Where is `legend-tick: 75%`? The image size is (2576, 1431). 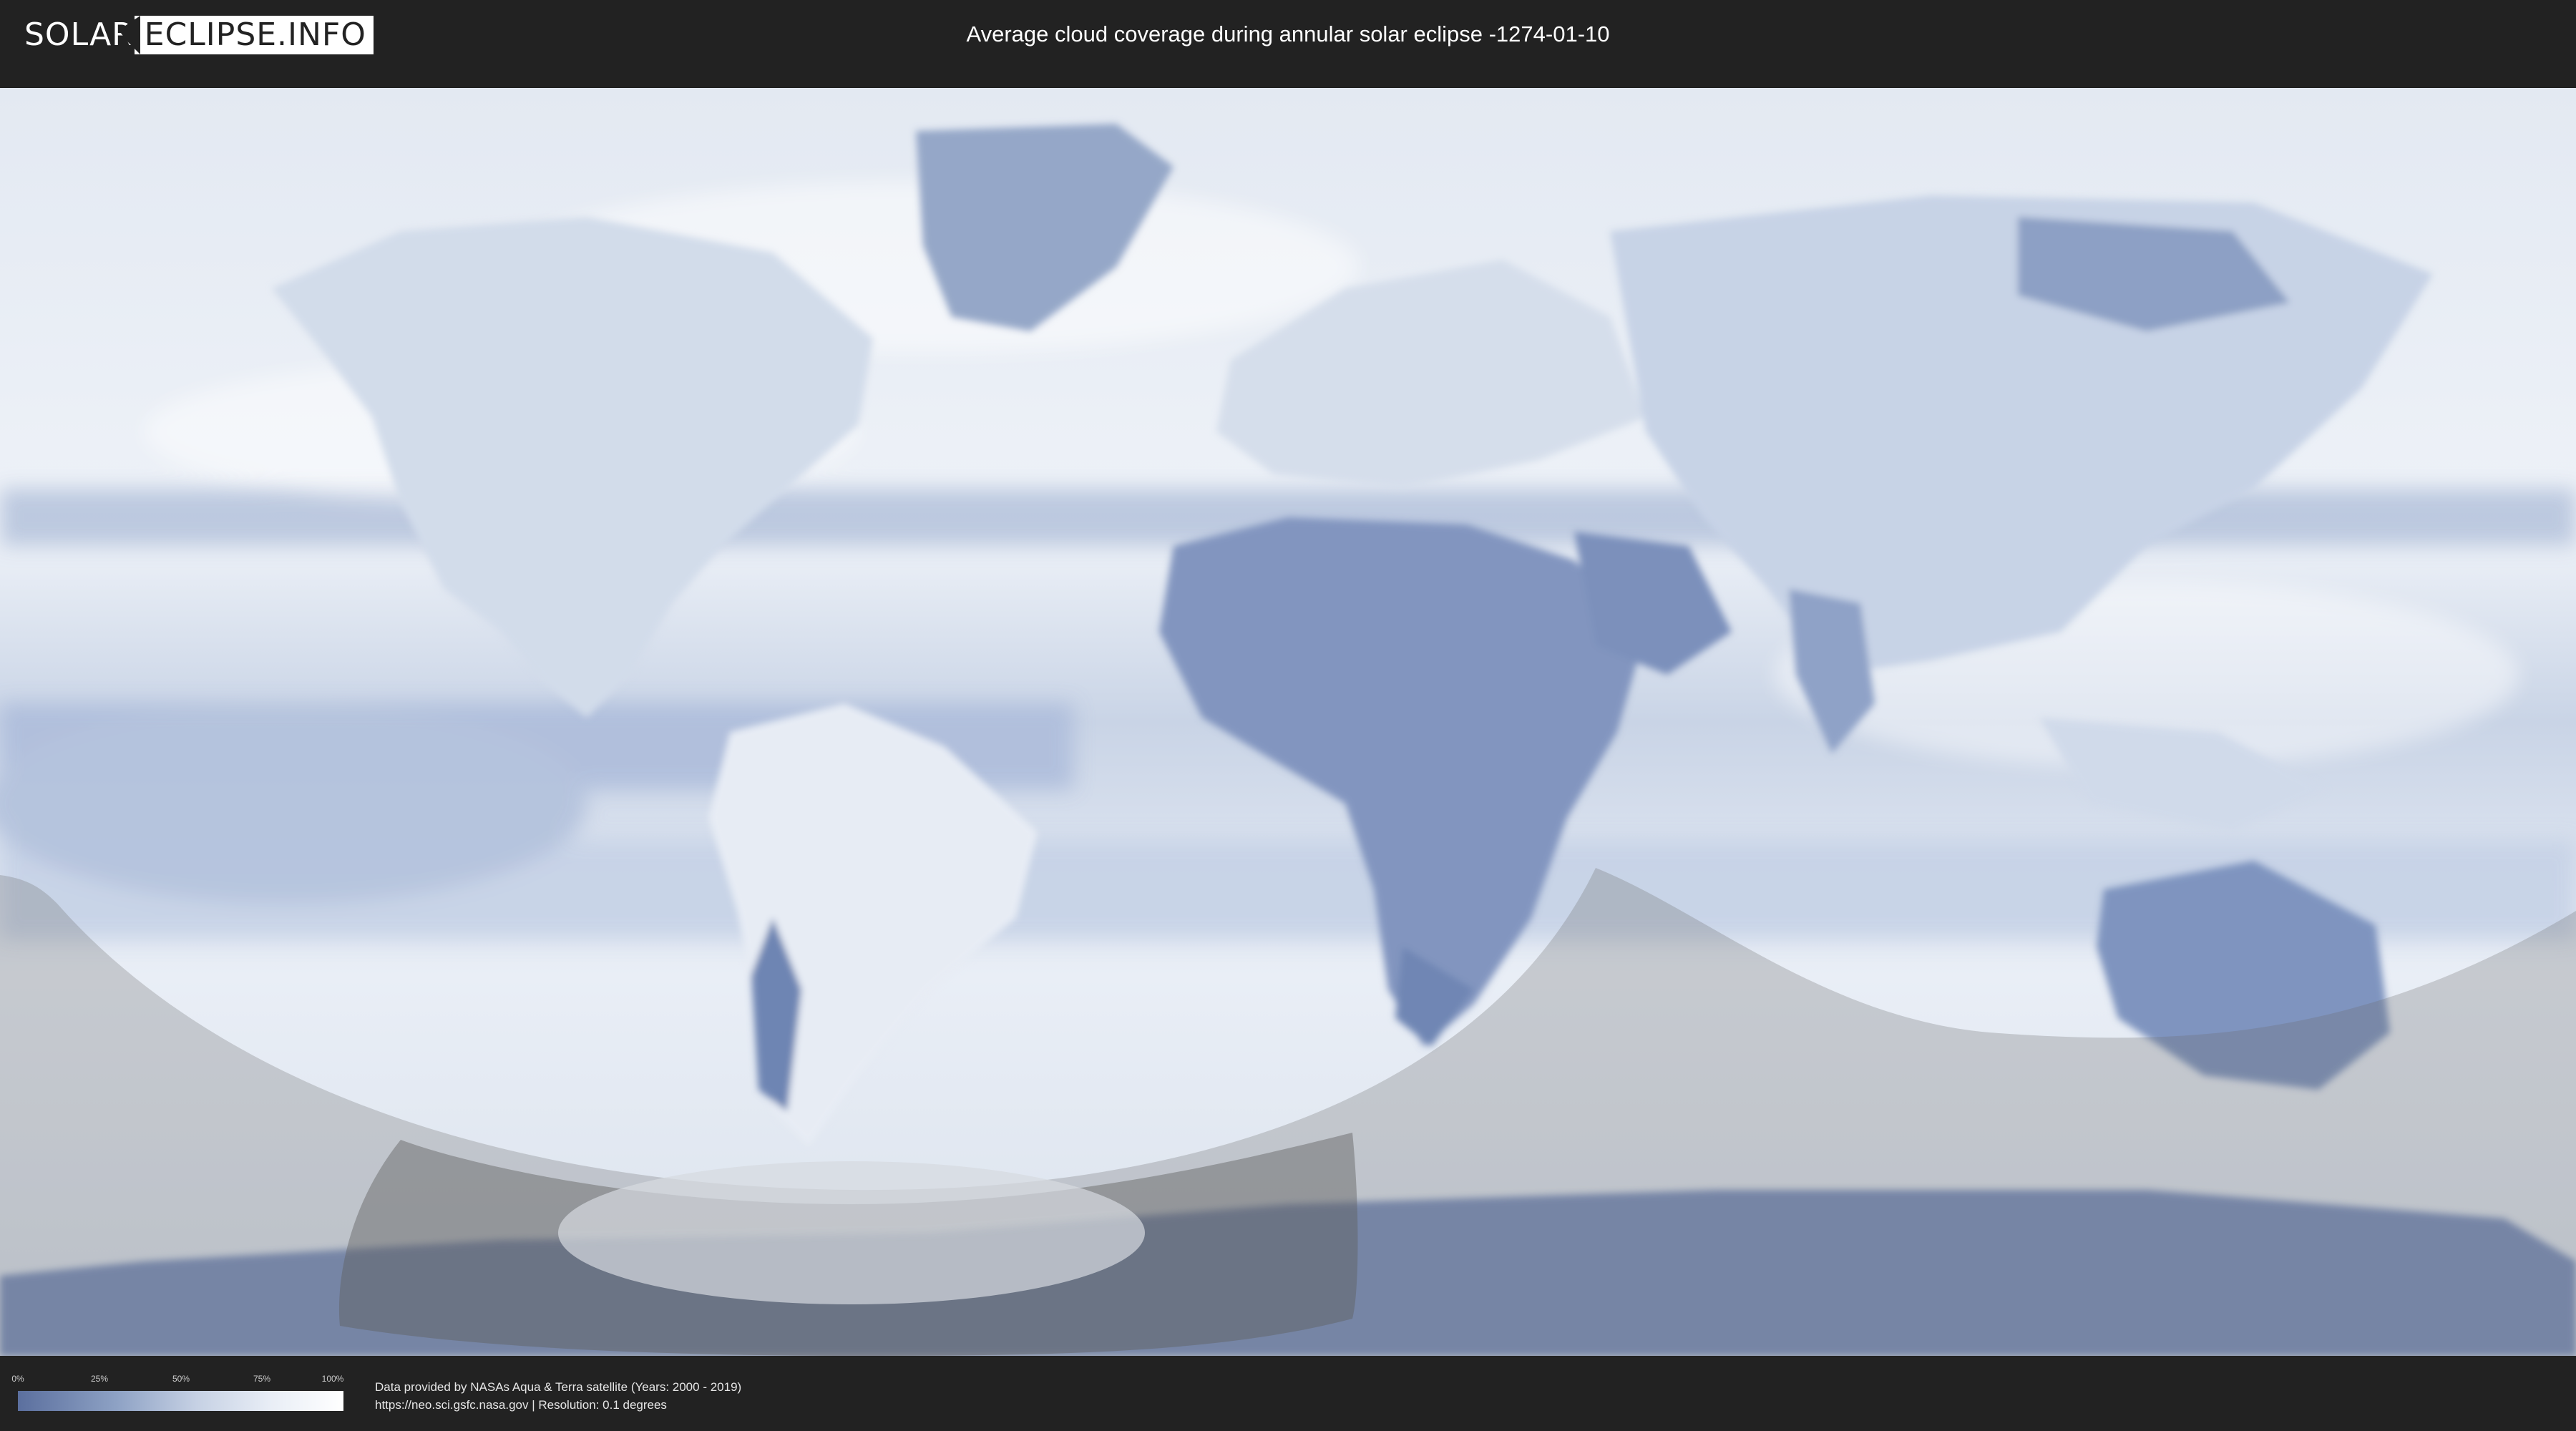 legend-tick: 75% is located at coordinates (262, 1379).